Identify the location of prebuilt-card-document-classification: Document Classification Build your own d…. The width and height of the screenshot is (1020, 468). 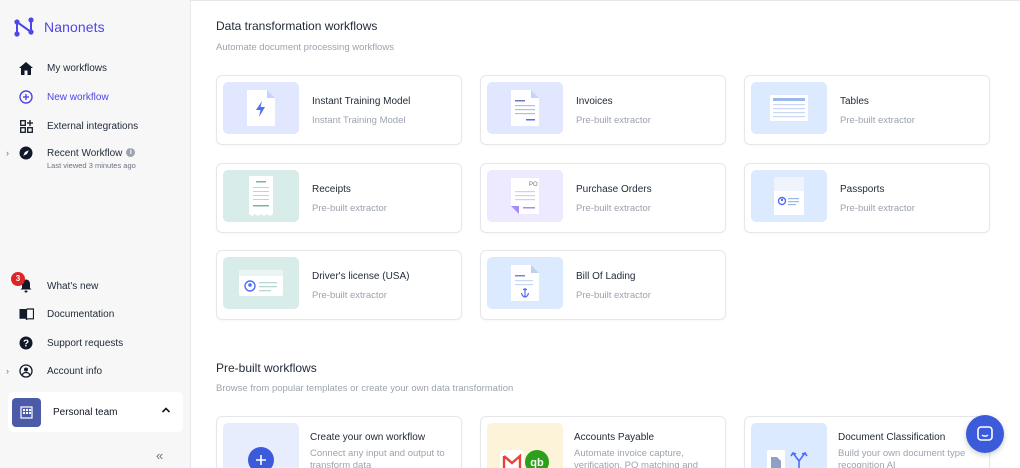
(867, 442).